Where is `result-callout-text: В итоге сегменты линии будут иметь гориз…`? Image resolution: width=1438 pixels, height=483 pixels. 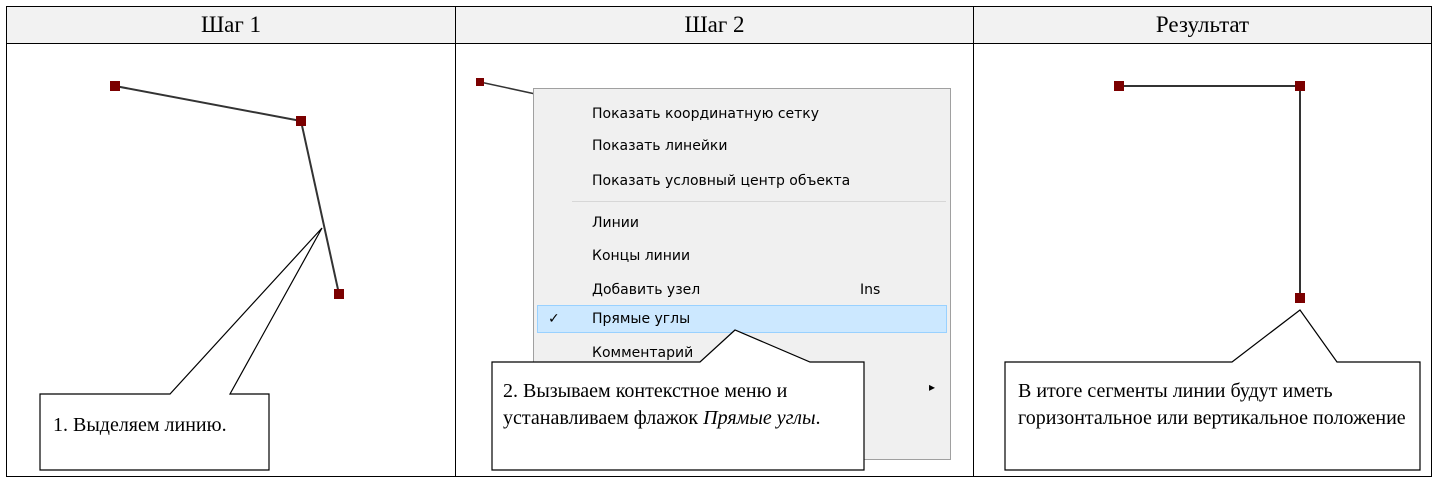
result-callout-text: В итоге сегменты линии будут иметь гориз… is located at coordinates (1212, 404).